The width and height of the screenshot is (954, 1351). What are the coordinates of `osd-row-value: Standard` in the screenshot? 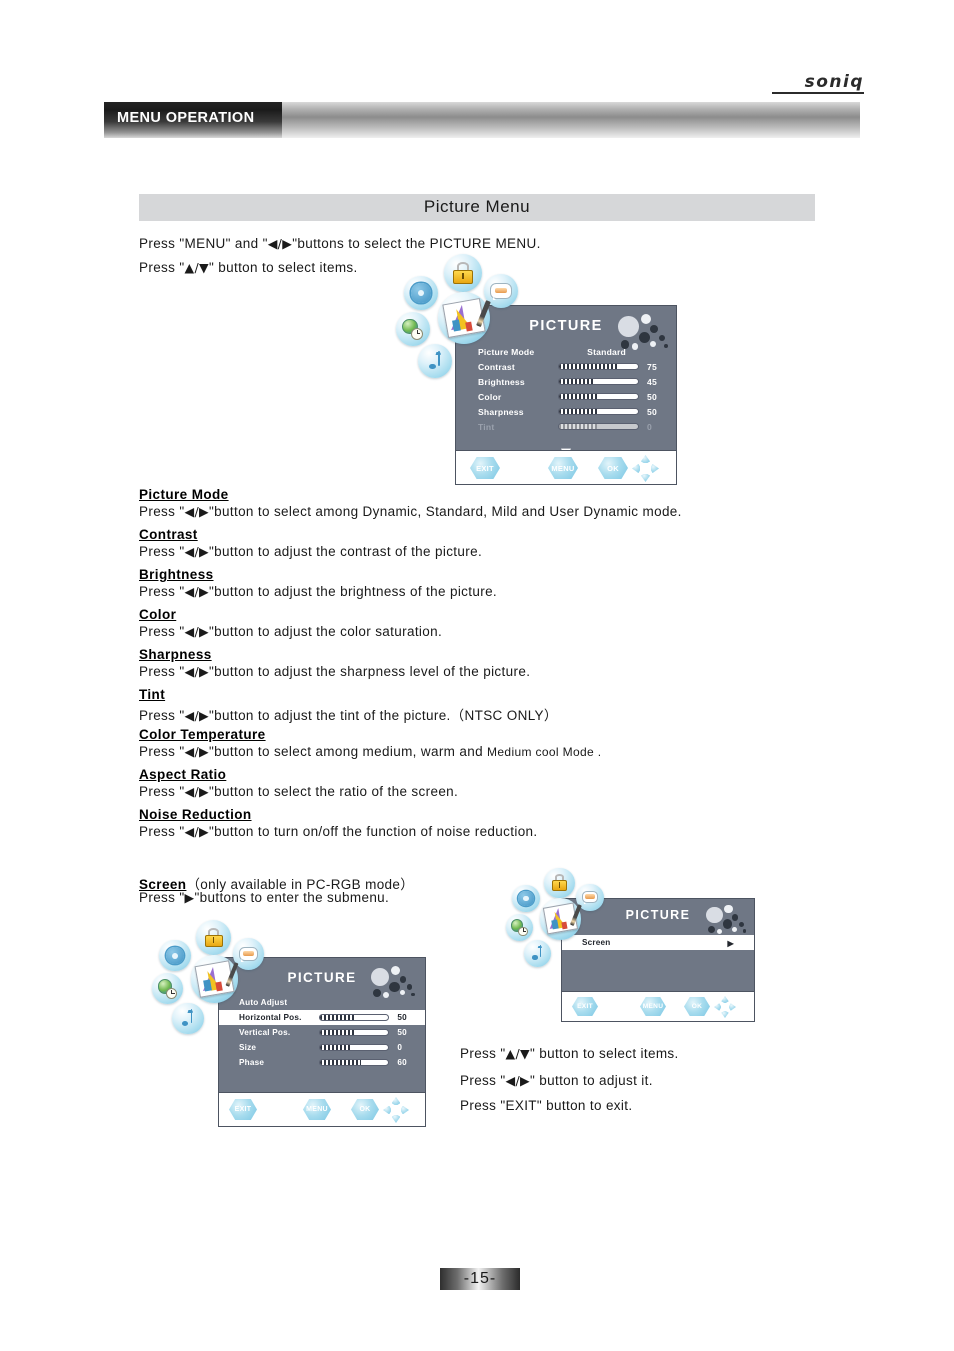 It's located at (606, 351).